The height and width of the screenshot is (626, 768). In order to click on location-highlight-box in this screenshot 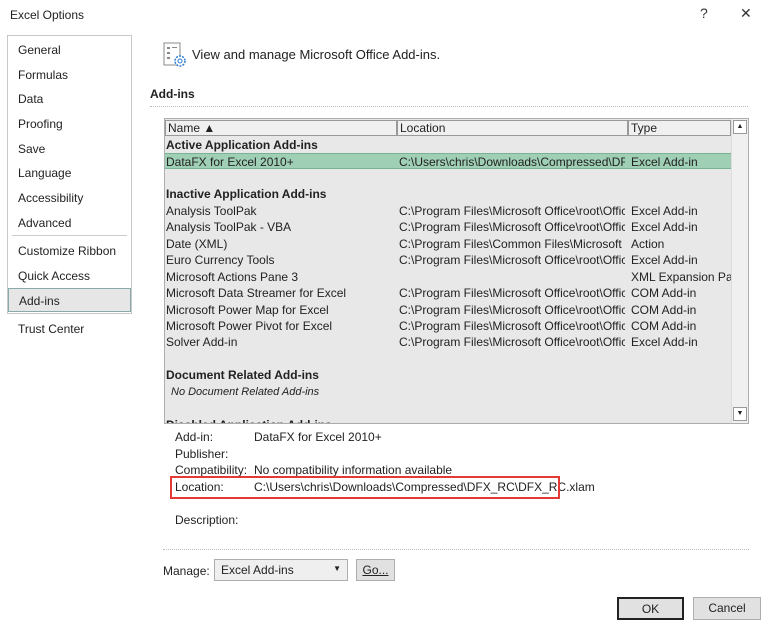, I will do `click(365, 487)`.